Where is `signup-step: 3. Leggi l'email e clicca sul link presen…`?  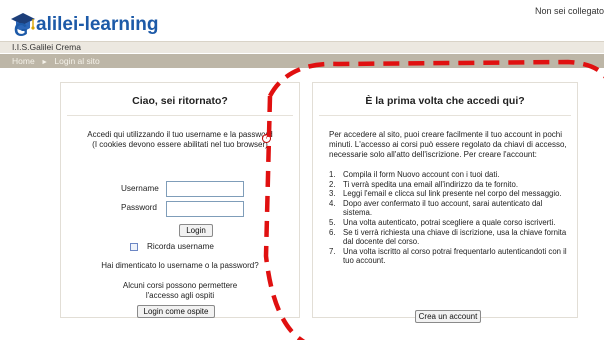
signup-step: 3. Leggi l'email e clicca sul link presen… is located at coordinates (445, 194).